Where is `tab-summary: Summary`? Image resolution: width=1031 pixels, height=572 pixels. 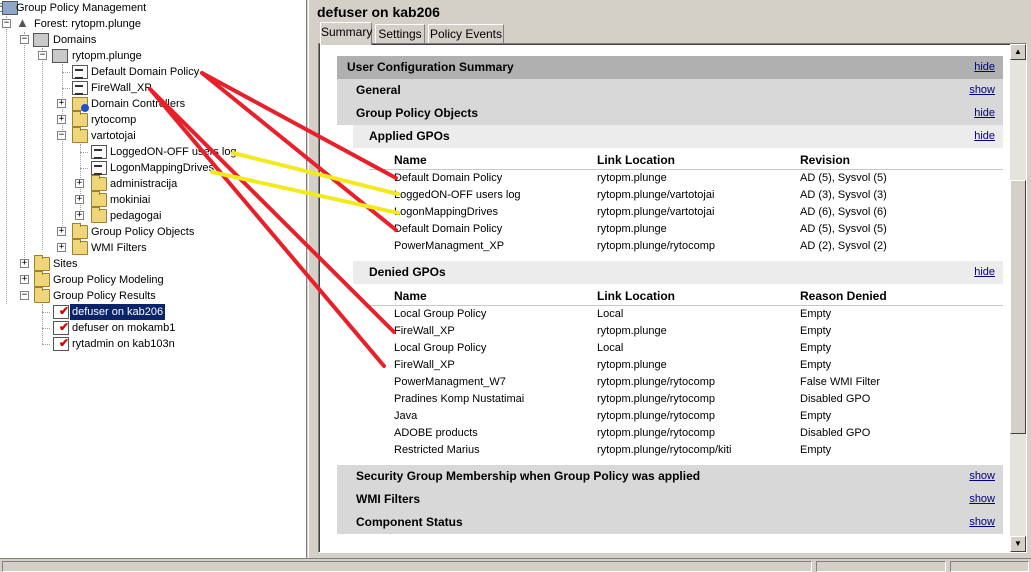 tab-summary: Summary is located at coordinates (346, 33).